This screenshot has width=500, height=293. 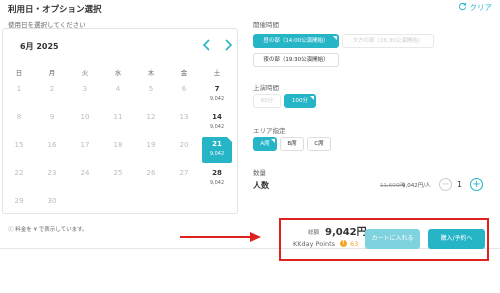 What do you see at coordinates (184, 98) in the screenshot?
I see `calendar-day: 6` at bounding box center [184, 98].